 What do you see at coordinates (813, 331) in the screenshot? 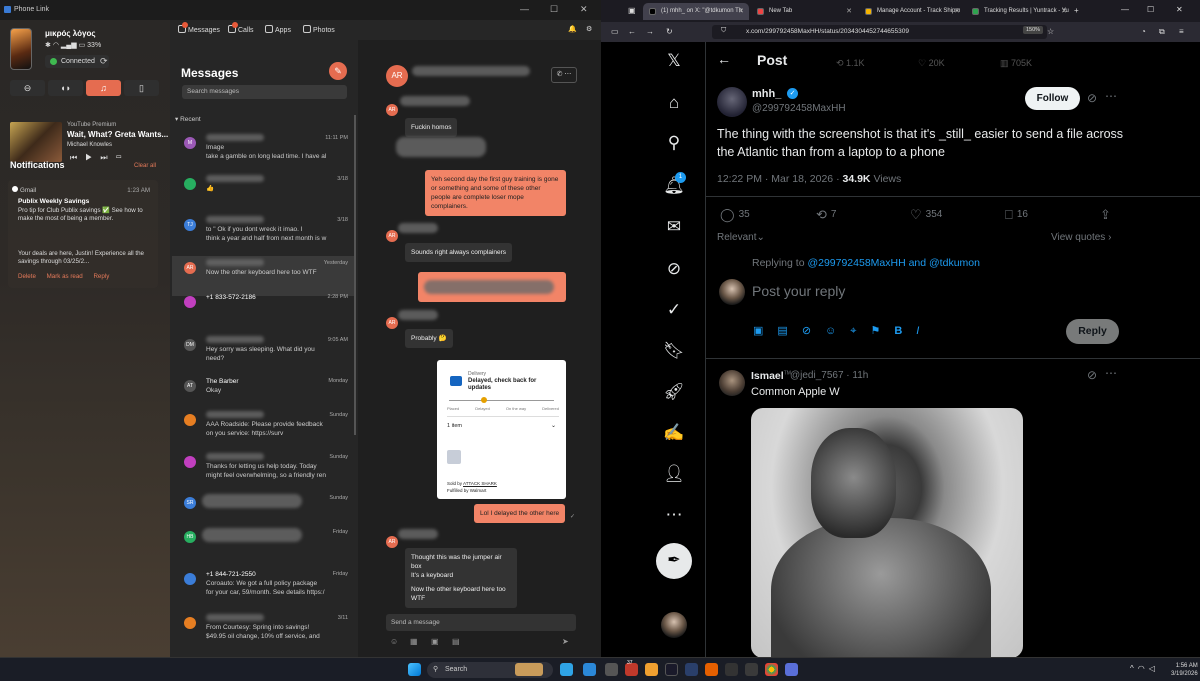
I see `grok-icon: ⊘` at bounding box center [813, 331].